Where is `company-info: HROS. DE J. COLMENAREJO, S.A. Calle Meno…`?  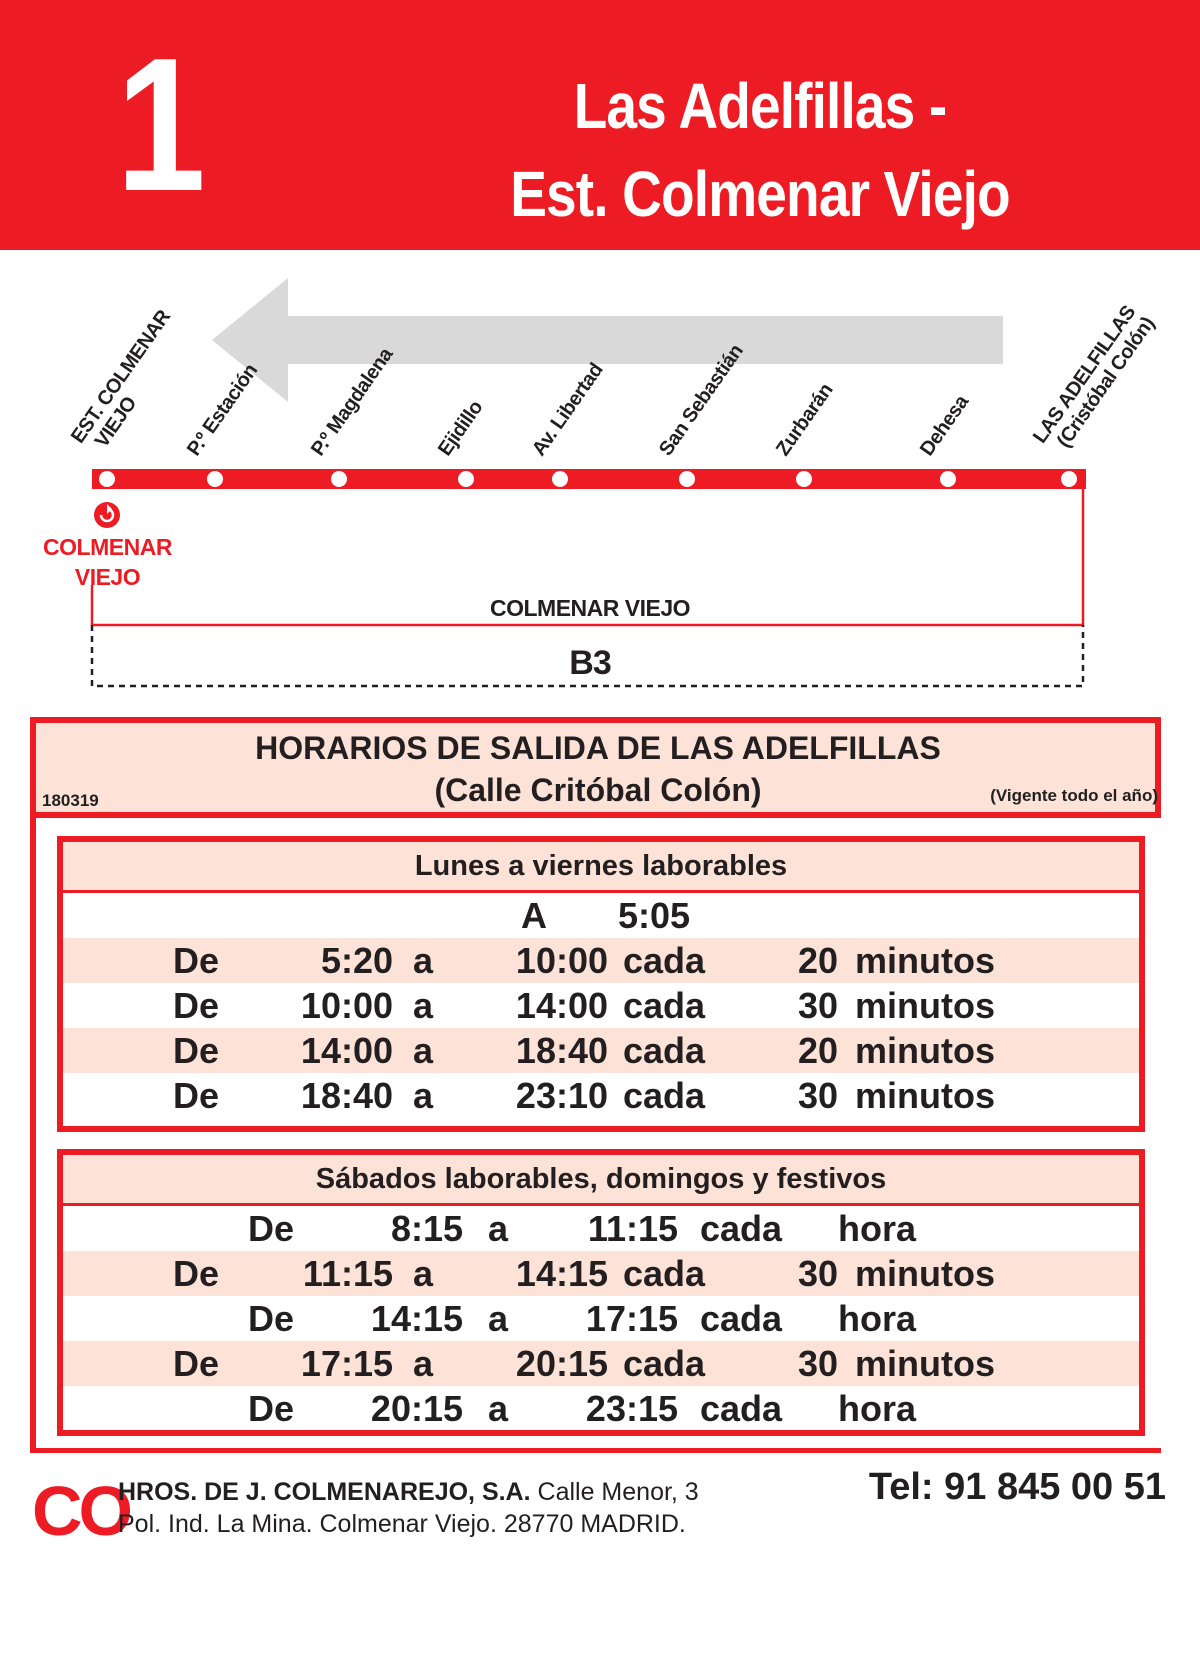 company-info: HROS. DE J. COLMENAREJO, S.A. Calle Meno… is located at coordinates (408, 1508).